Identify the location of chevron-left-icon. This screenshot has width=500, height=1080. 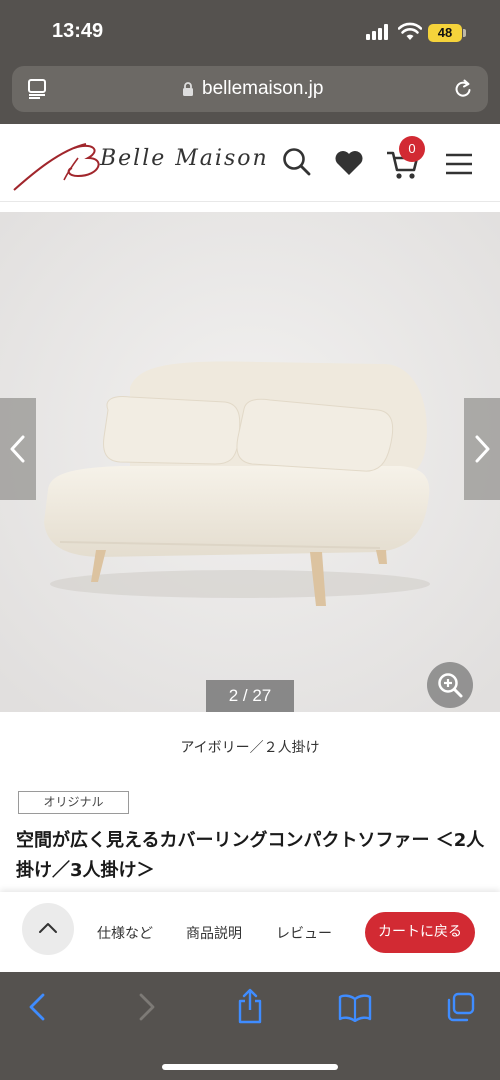
(17, 449).